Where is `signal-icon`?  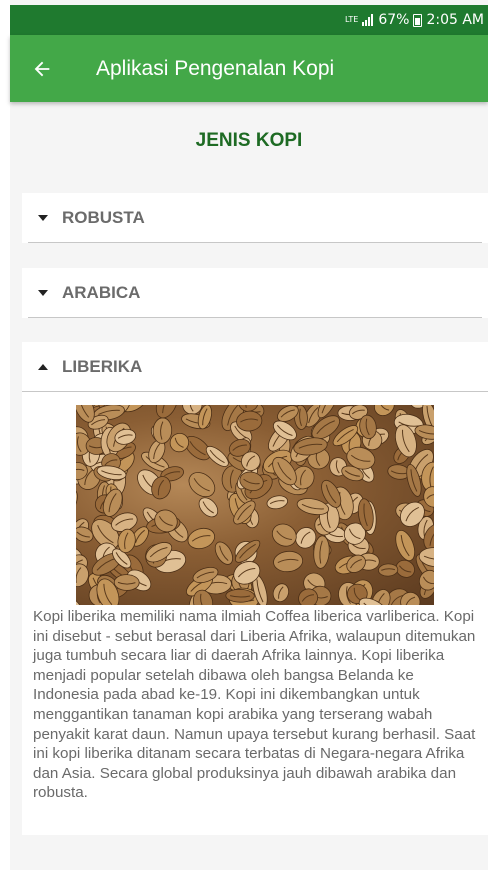 signal-icon is located at coordinates (368, 20).